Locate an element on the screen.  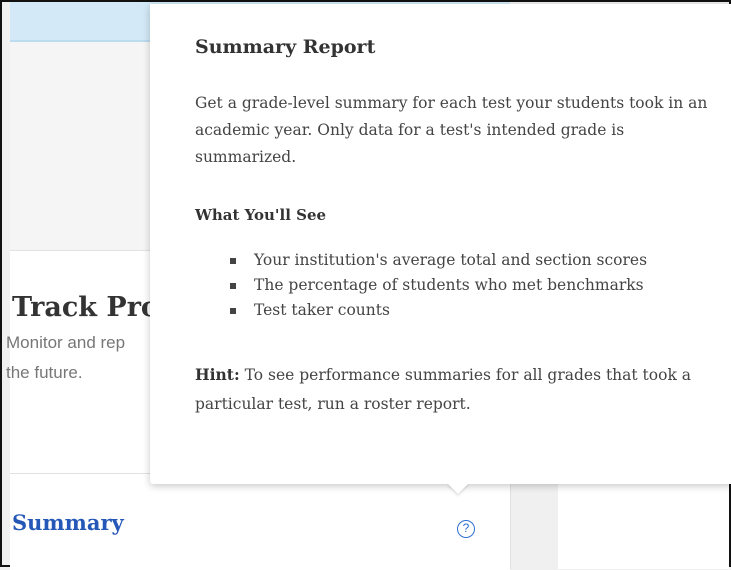
right-panel is located at coordinates (643, 520).